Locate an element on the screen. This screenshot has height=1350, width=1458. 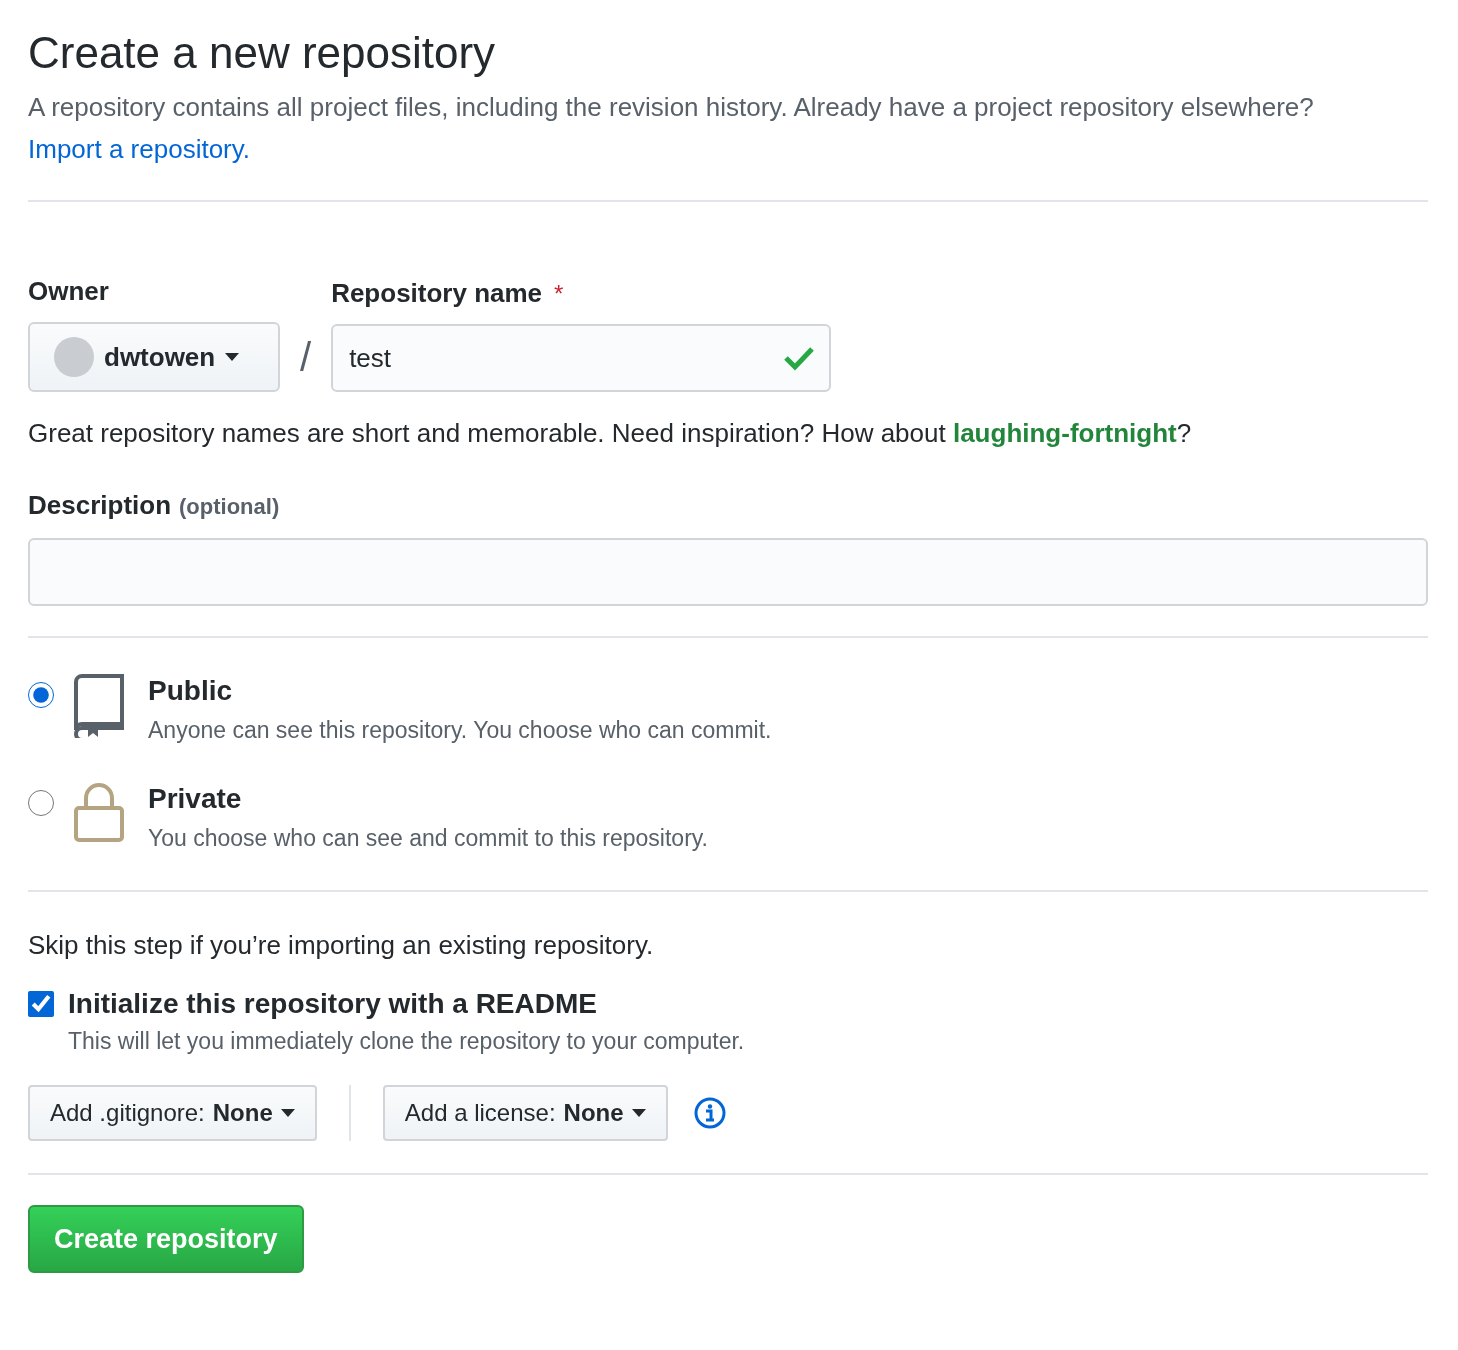
repo-name-field: test is located at coordinates (581, 358).